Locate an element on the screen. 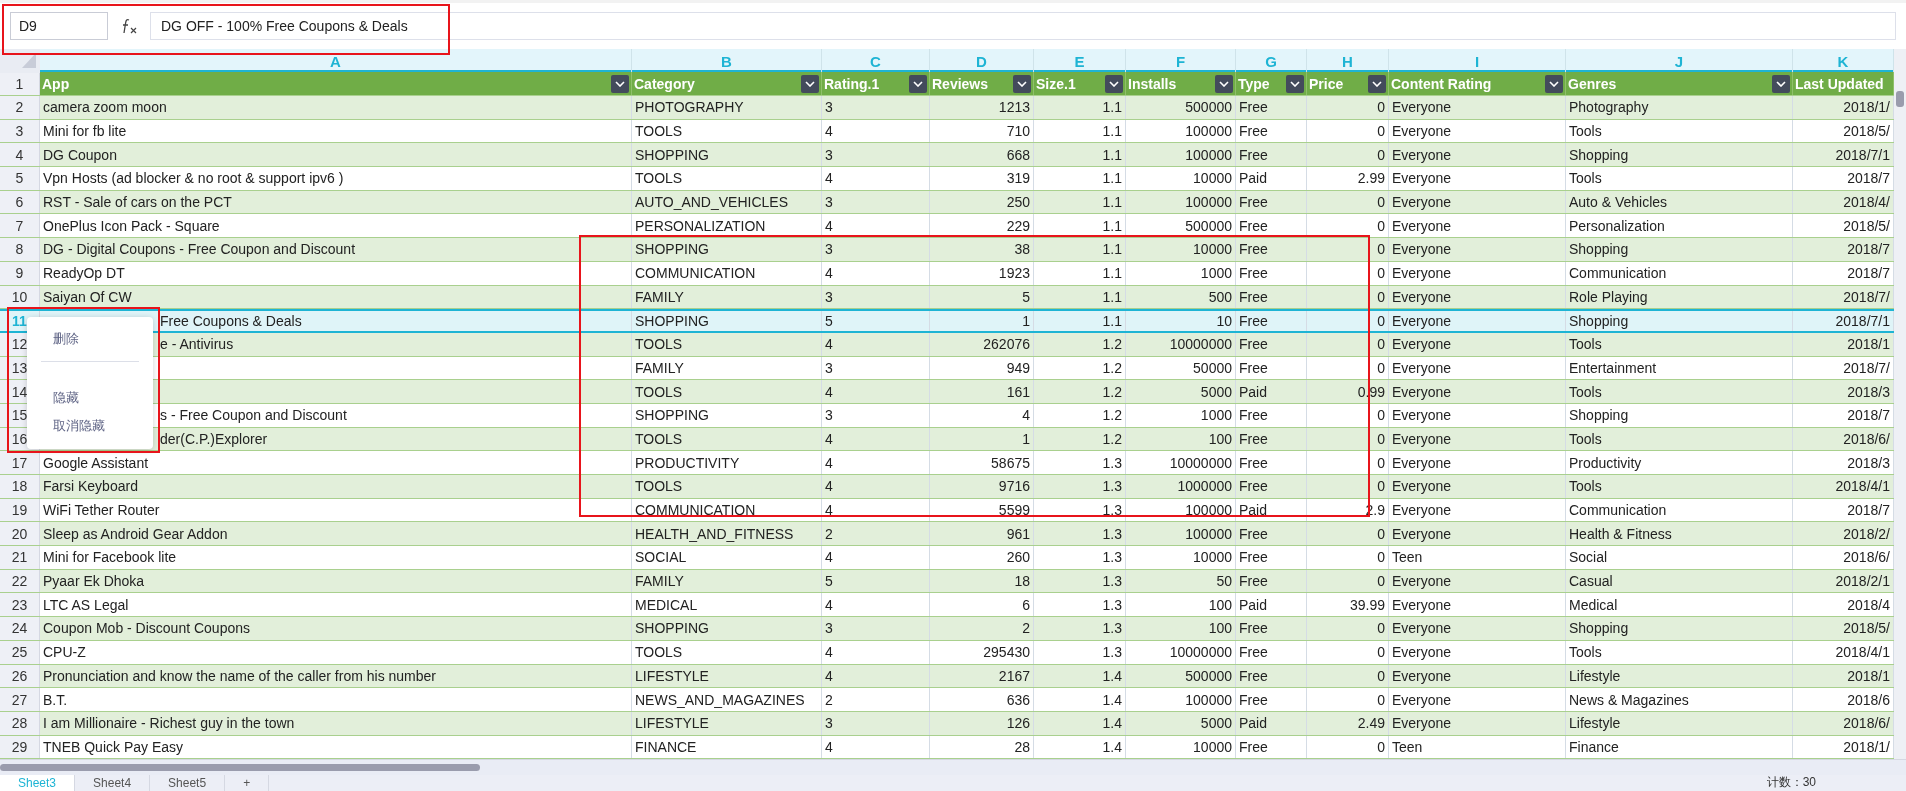 Image resolution: width=1906 pixels, height=791 pixels. row-number: 27 is located at coordinates (20, 699).